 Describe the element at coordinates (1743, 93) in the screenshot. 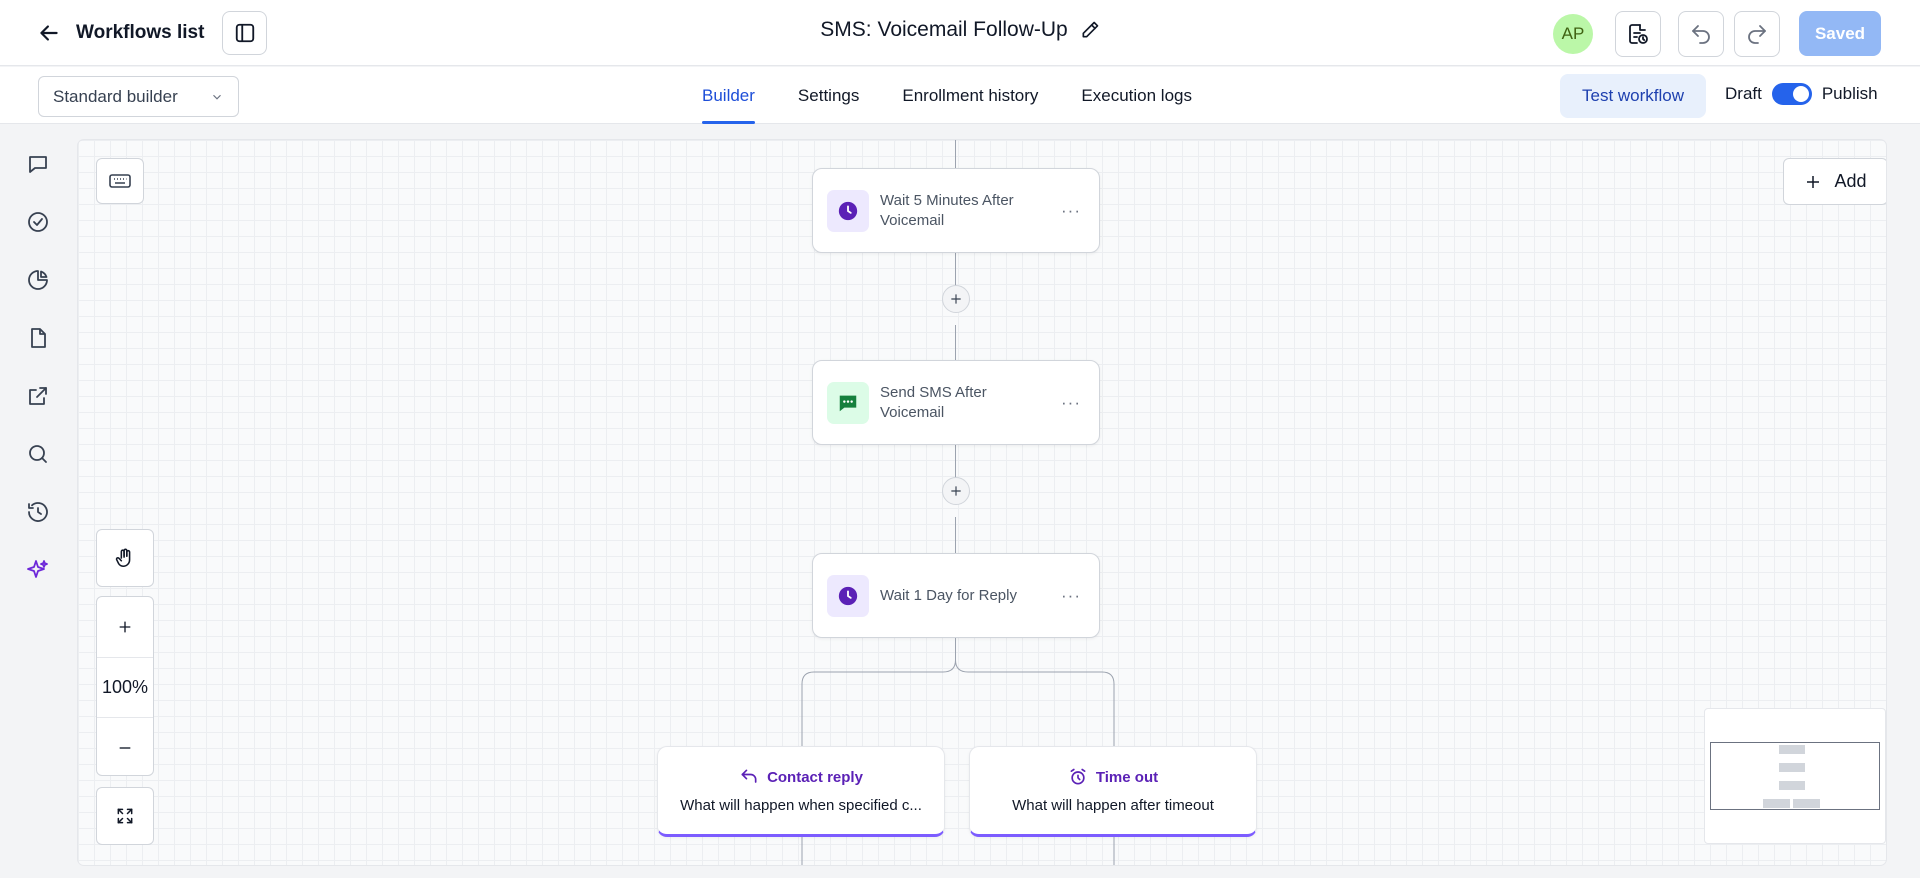

I see `draft-label: Draft` at that location.